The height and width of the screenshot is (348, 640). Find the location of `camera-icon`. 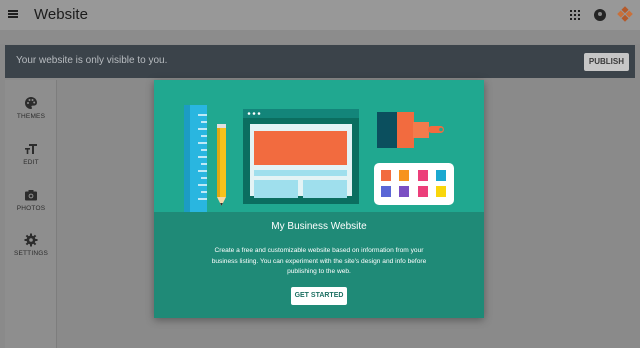

camera-icon is located at coordinates (31, 195).